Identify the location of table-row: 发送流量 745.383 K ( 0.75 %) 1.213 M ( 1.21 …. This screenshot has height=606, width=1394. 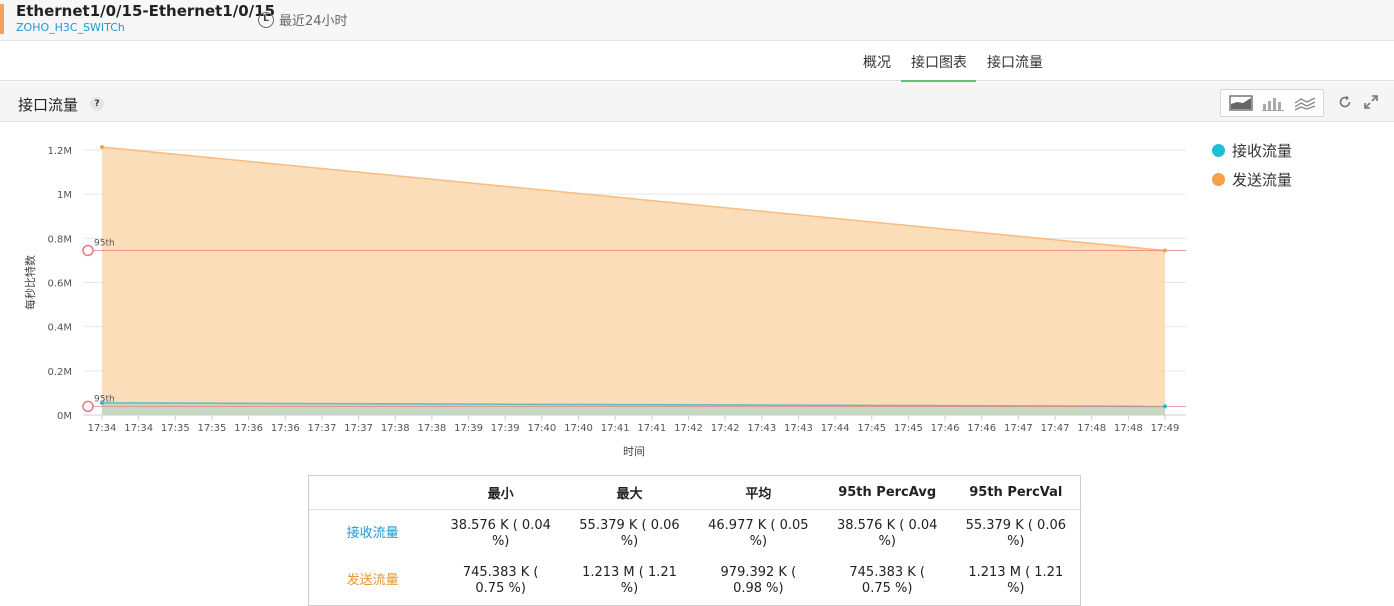
(695, 582).